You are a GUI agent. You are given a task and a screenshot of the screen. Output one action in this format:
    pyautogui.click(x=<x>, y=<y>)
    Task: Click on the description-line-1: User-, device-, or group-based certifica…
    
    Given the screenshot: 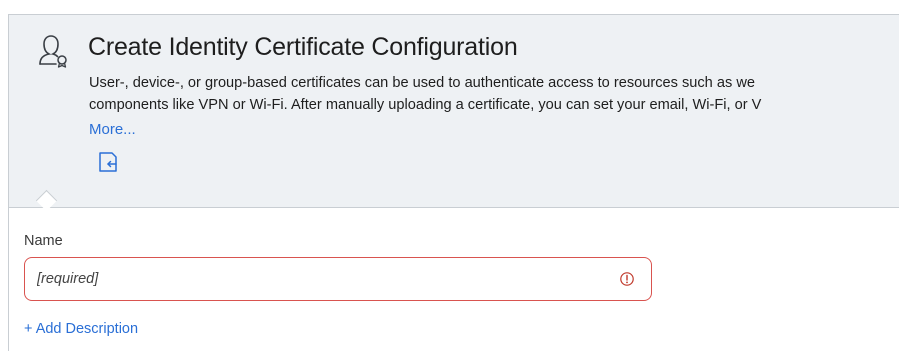 What is the action you would take?
    pyautogui.click(x=422, y=83)
    